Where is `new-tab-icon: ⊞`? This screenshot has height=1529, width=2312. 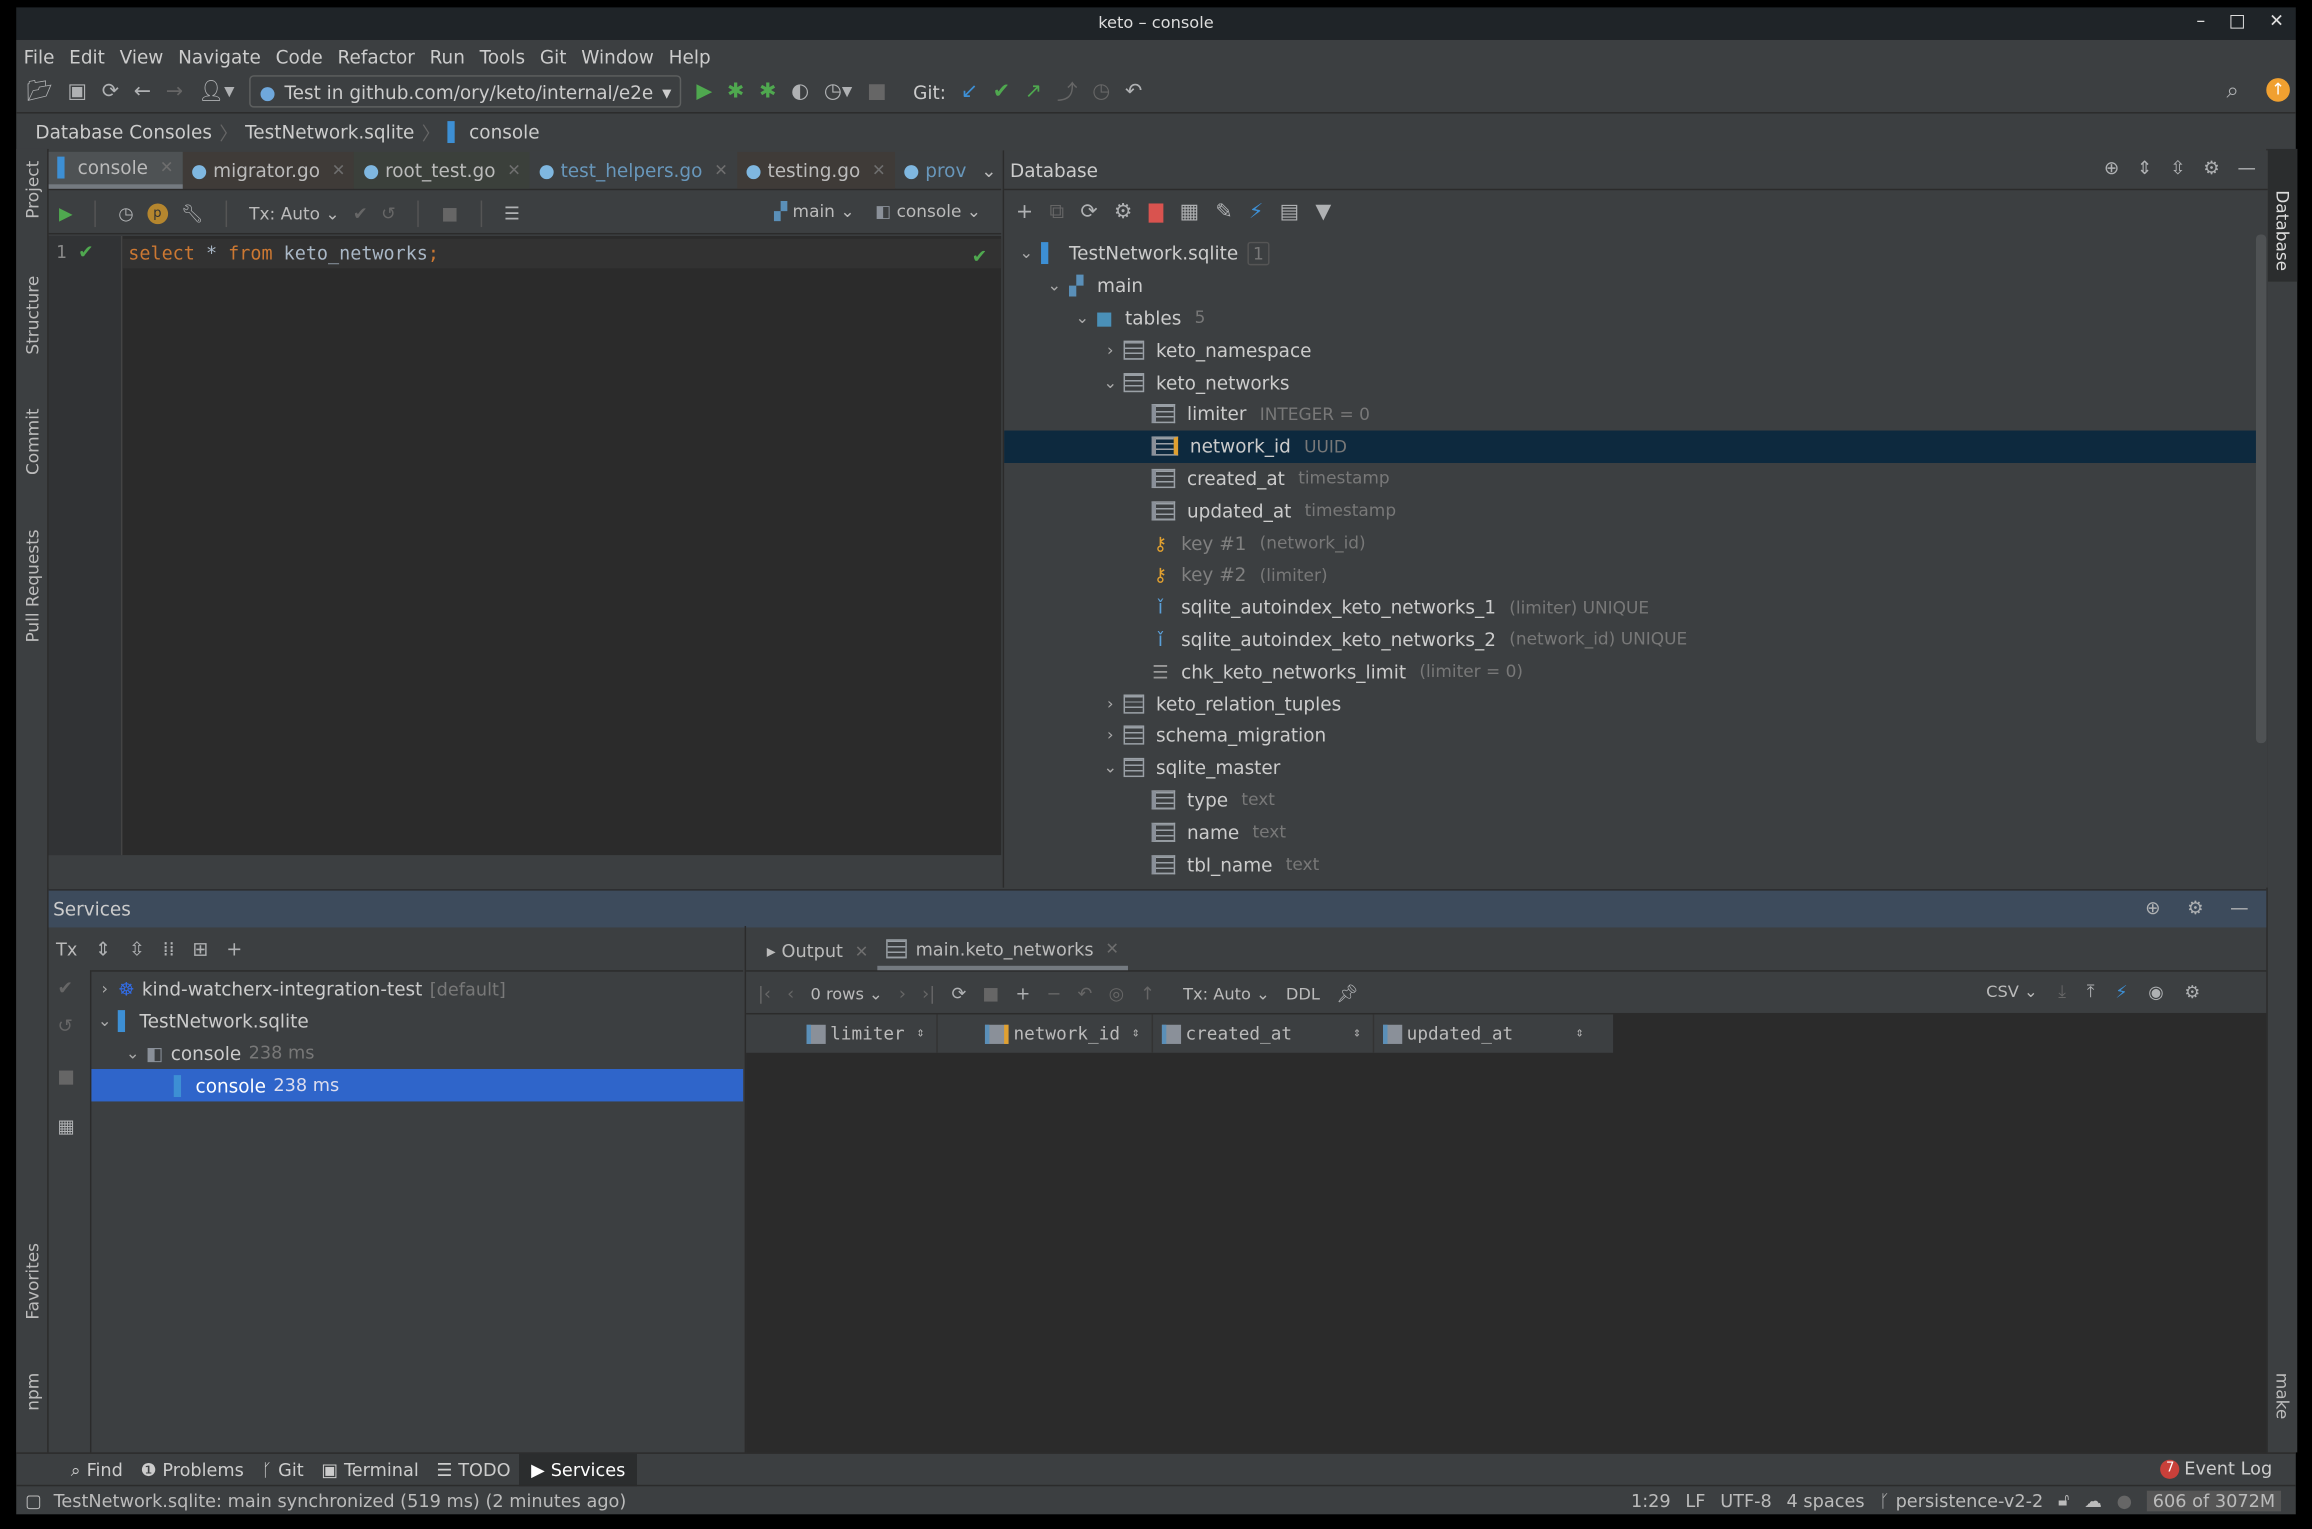 new-tab-icon: ⊞ is located at coordinates (200, 950).